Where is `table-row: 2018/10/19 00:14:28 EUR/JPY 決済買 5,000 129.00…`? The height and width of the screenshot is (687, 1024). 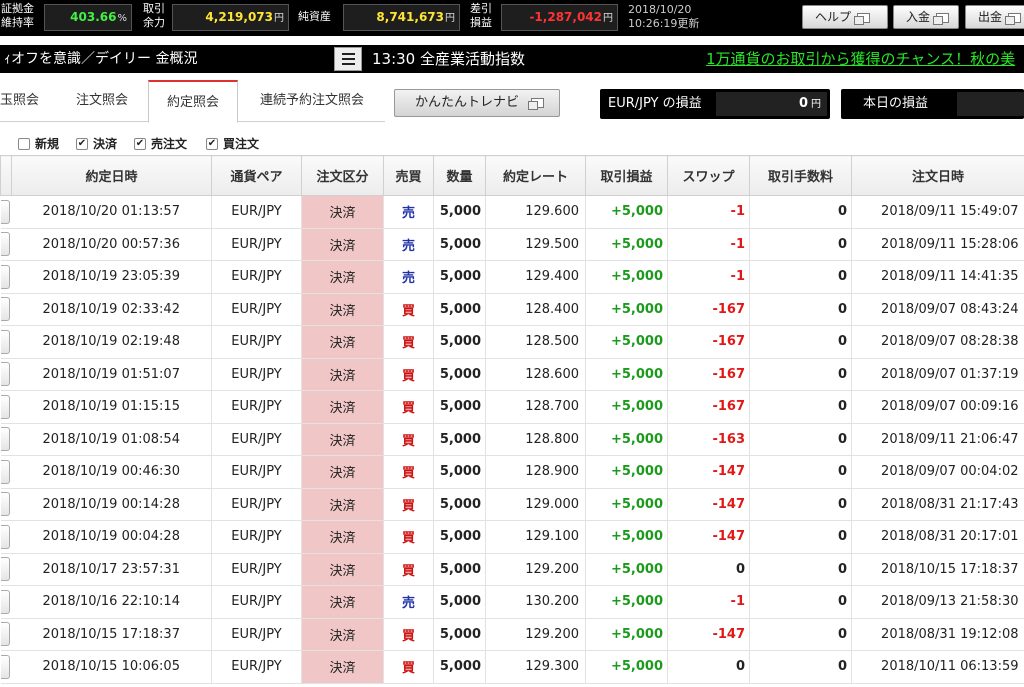
table-row: 2018/10/19 00:14:28 EUR/JPY 決済買 5,000 129.00… is located at coordinates (512, 504).